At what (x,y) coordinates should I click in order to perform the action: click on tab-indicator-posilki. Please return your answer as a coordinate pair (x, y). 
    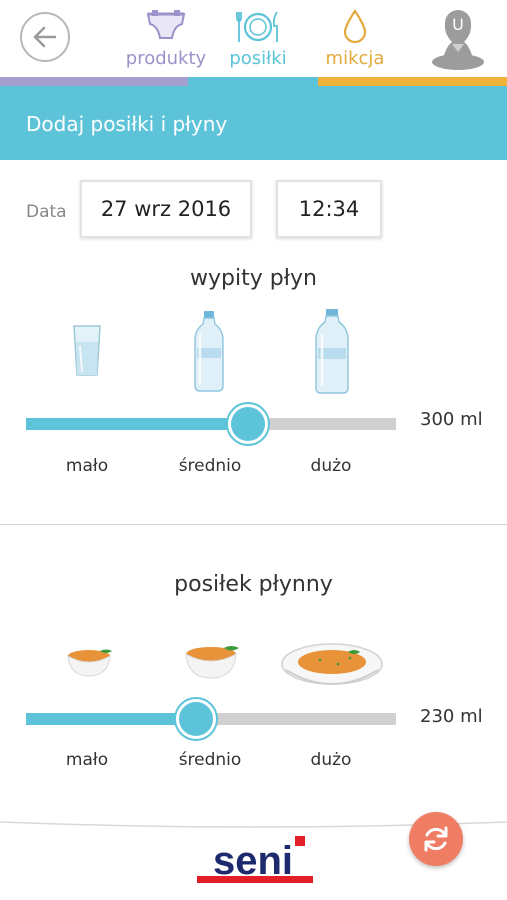
    Looking at the image, I should click on (253, 81).